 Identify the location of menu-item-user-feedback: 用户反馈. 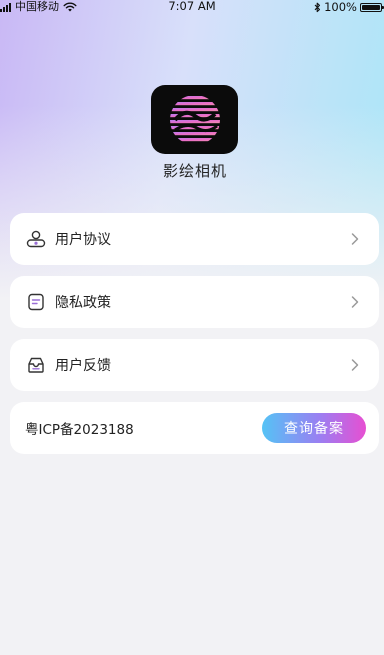
(194, 365).